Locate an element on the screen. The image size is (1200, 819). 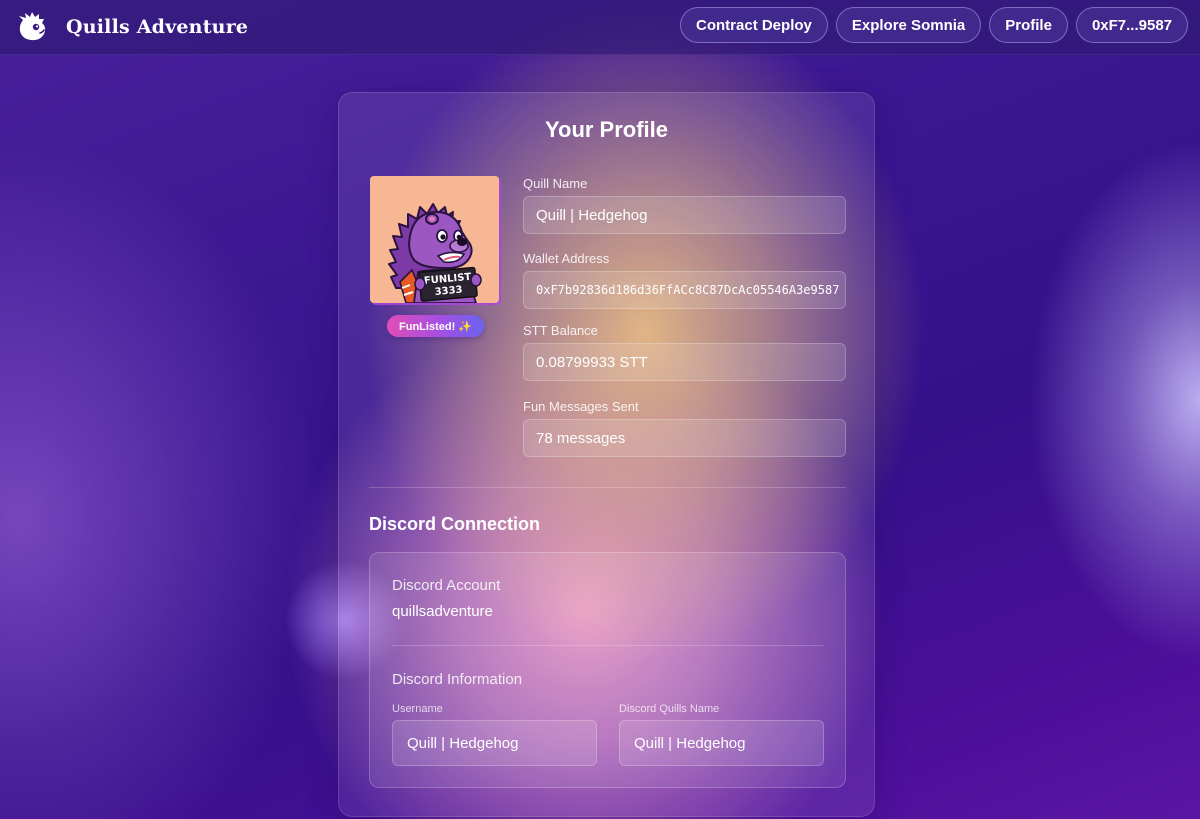
funlisted-badge: FunListed! ✨ is located at coordinates (435, 326).